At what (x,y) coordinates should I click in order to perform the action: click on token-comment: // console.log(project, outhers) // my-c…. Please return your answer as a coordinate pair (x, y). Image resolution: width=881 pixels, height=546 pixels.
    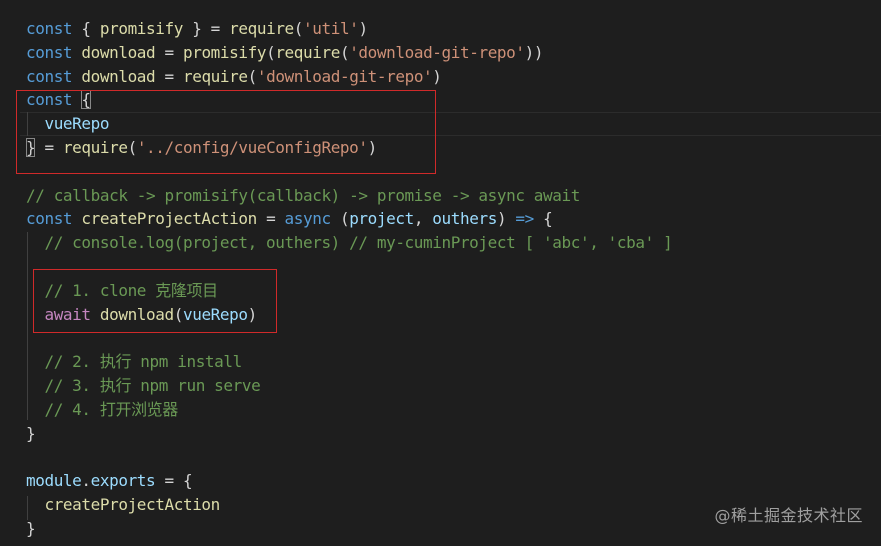
    Looking at the image, I should click on (358, 243).